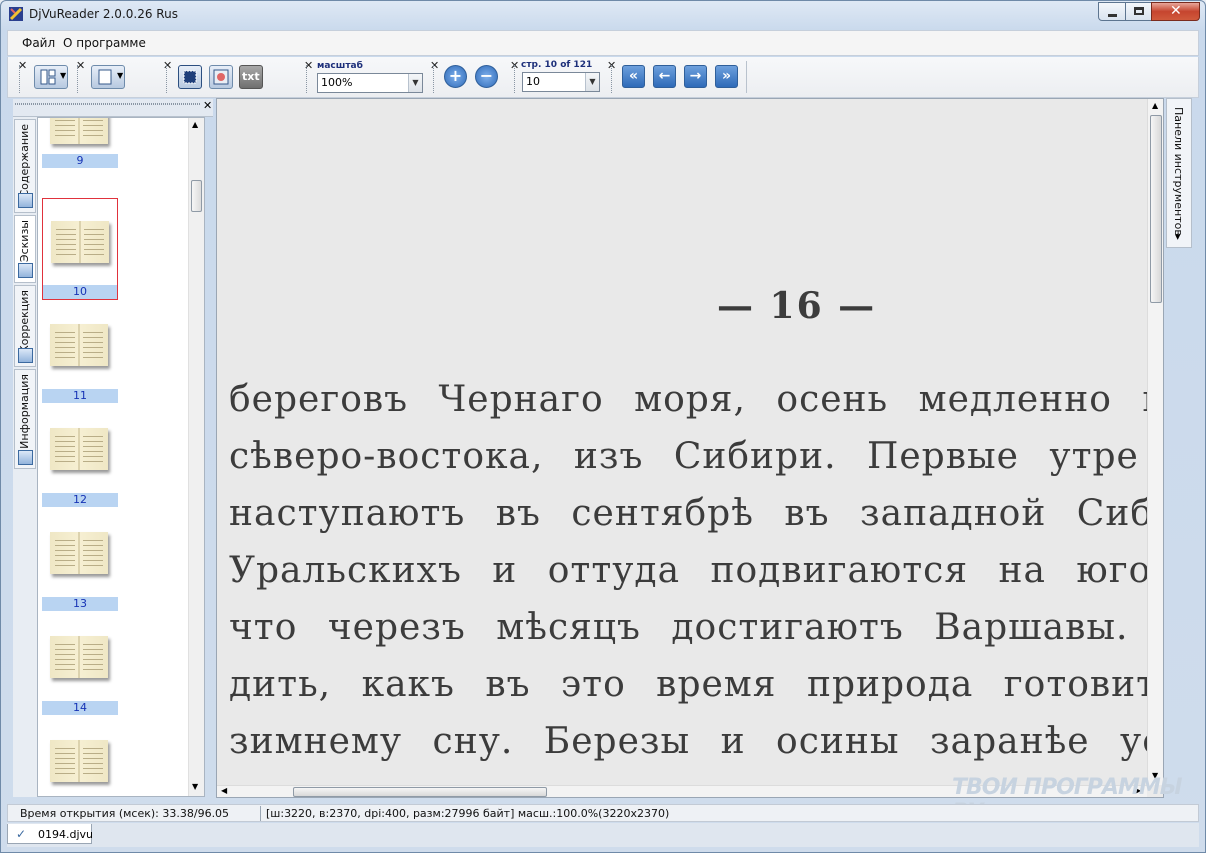  What do you see at coordinates (221, 77) in the screenshot?
I see `select-image-button` at bounding box center [221, 77].